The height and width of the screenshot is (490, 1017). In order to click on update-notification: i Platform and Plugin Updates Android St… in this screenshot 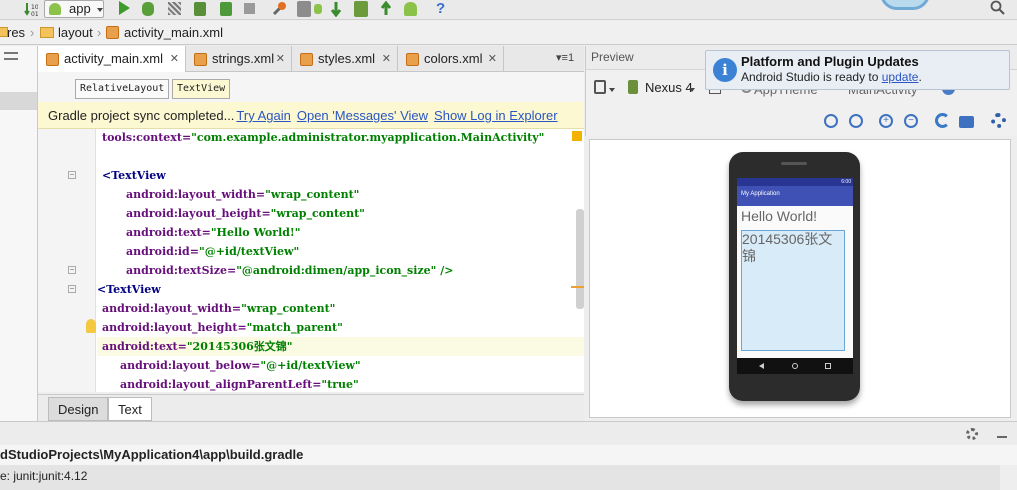, I will do `click(857, 70)`.